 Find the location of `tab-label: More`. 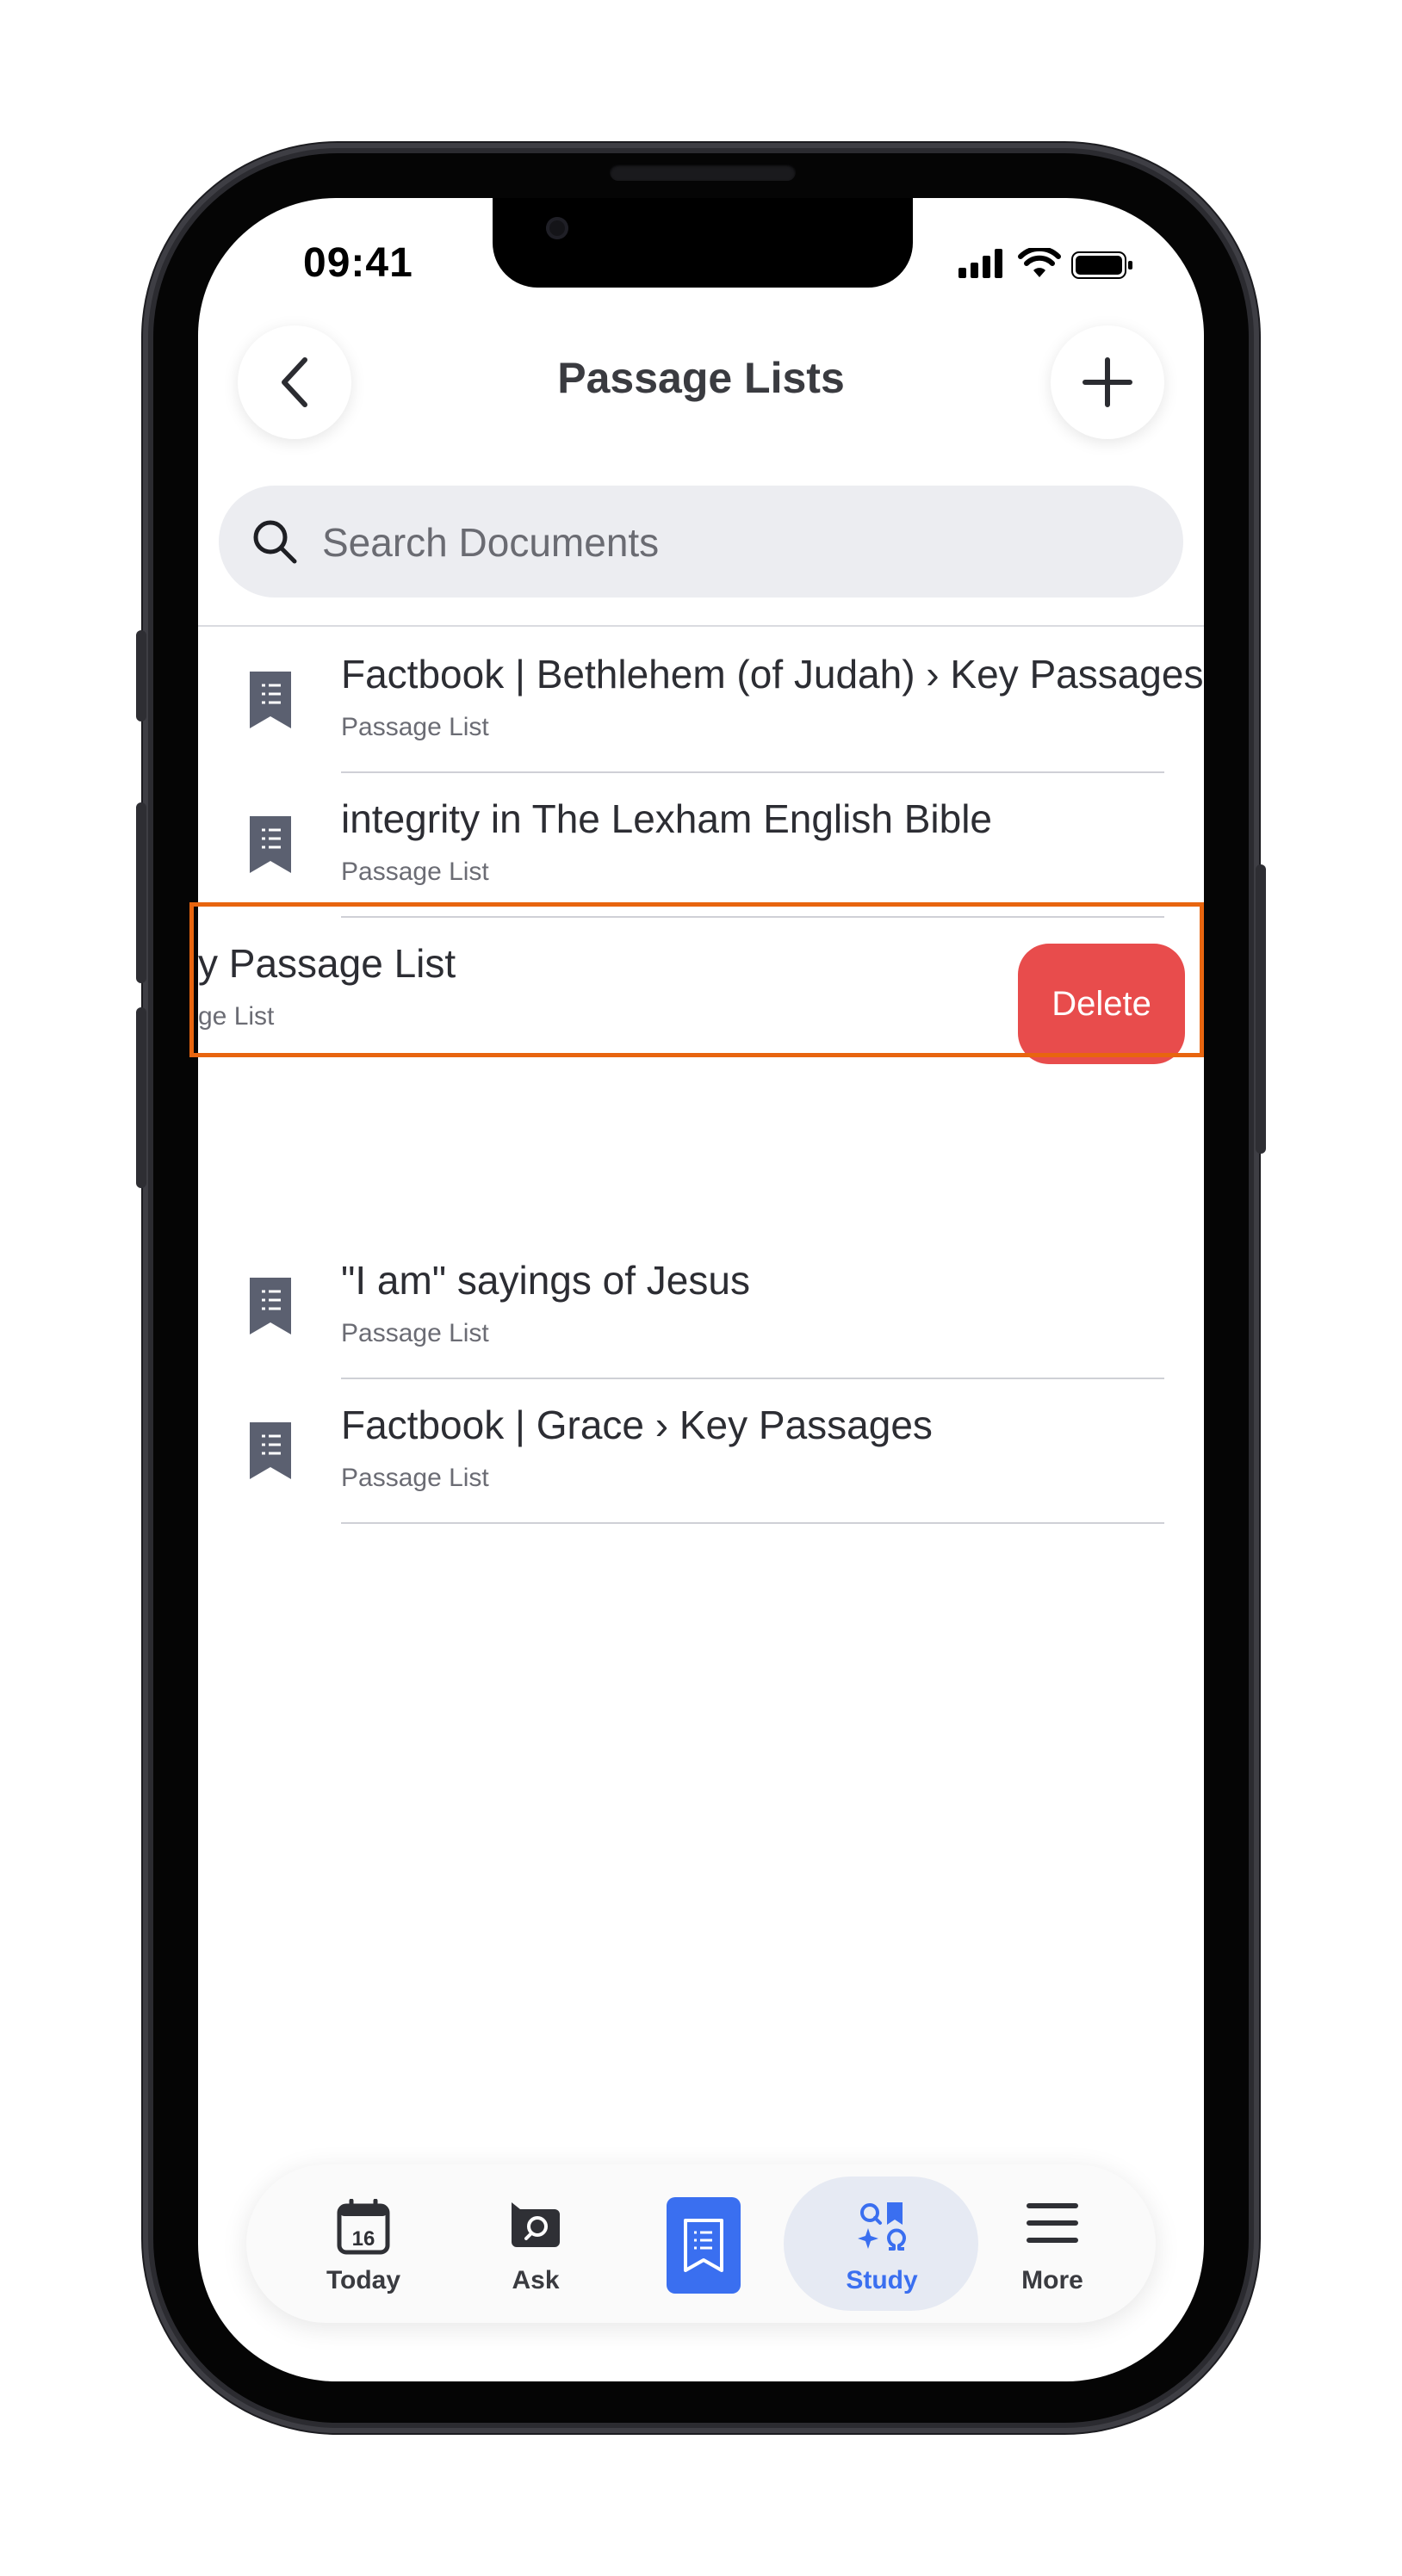

tab-label: More is located at coordinates (1052, 2280).